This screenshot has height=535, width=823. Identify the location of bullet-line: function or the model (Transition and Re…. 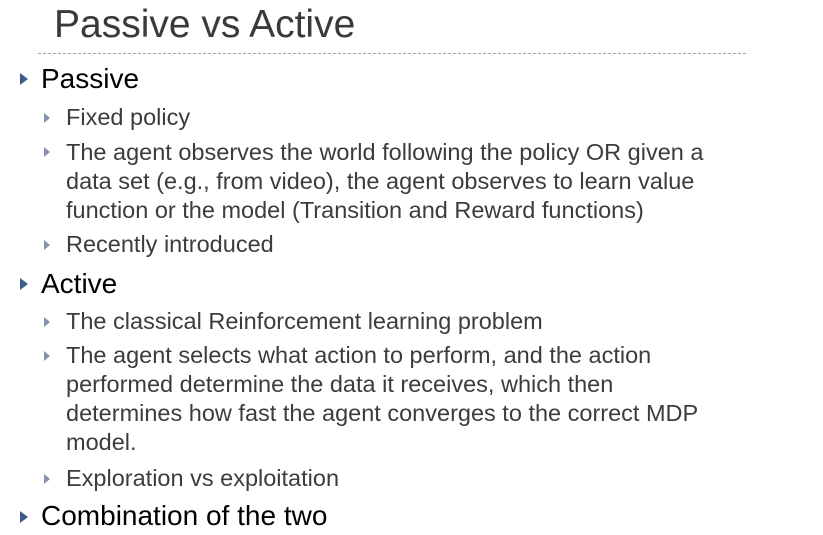
(355, 210).